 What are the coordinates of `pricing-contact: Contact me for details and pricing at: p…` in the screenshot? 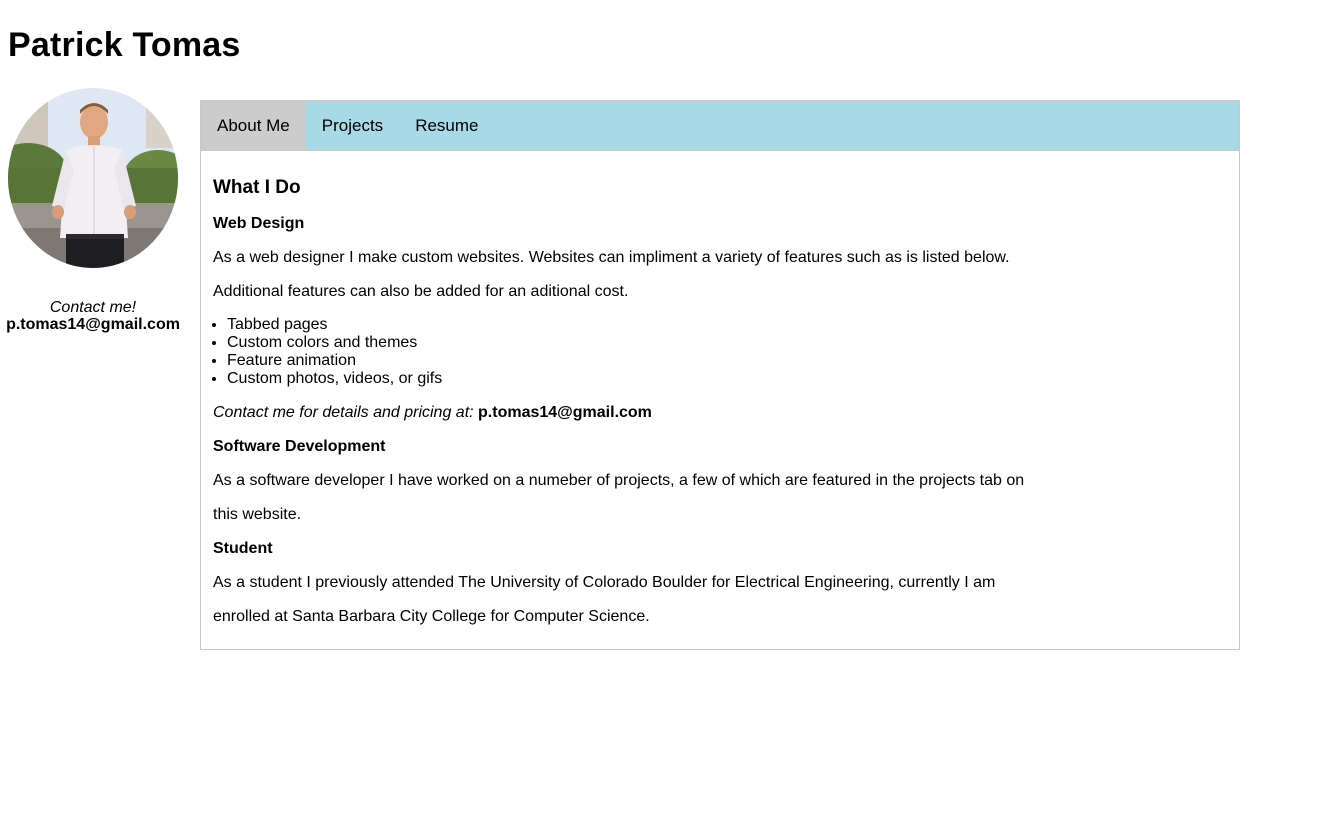 It's located at (720, 412).